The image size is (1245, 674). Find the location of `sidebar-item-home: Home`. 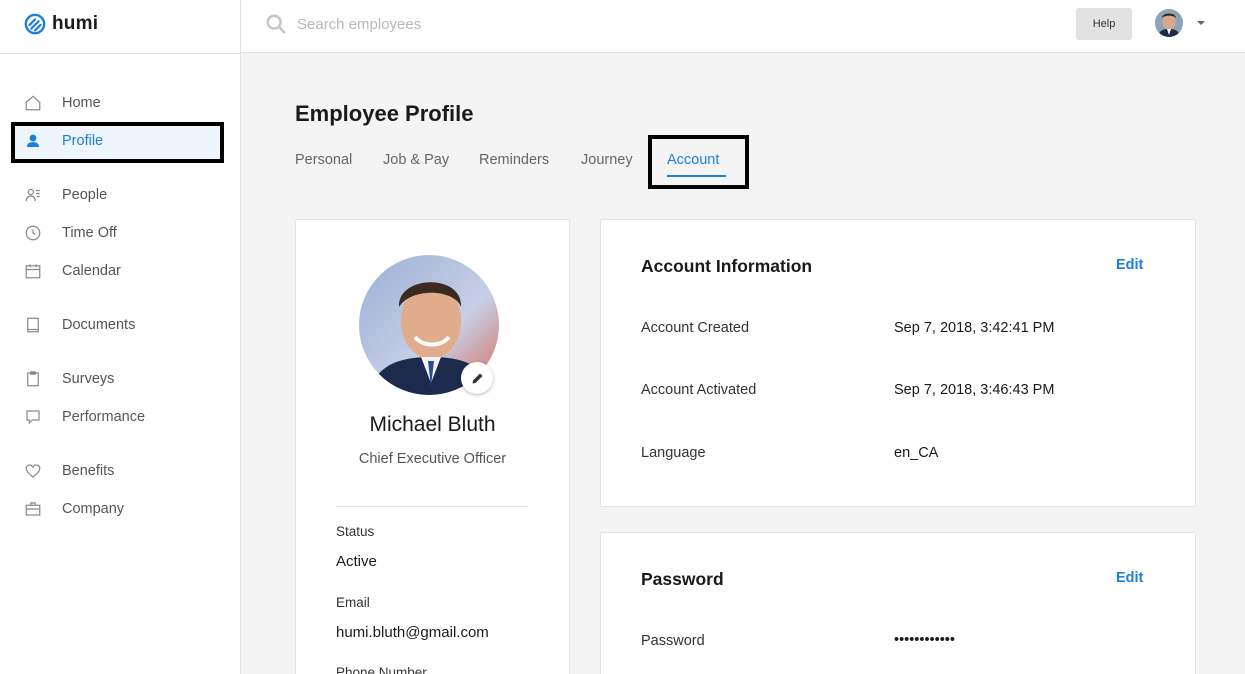

sidebar-item-home: Home is located at coordinates (62, 103).